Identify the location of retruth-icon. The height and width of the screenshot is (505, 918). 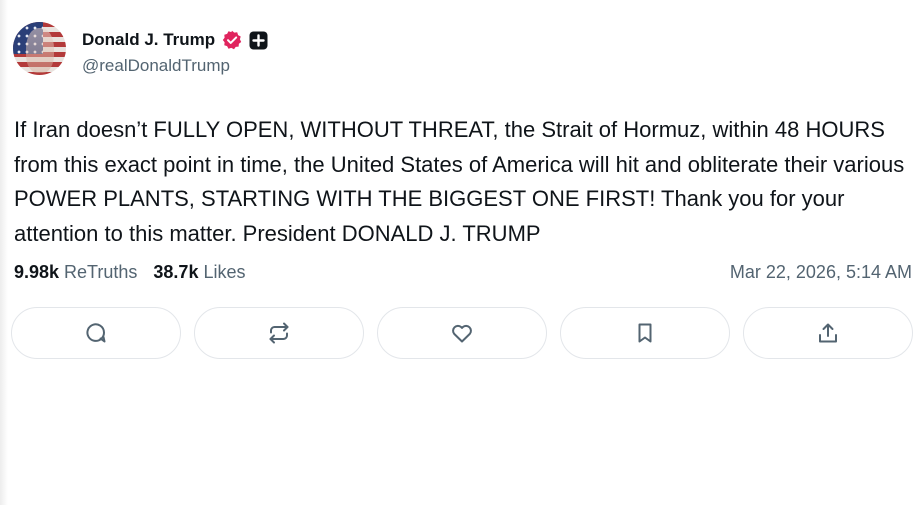
(279, 333).